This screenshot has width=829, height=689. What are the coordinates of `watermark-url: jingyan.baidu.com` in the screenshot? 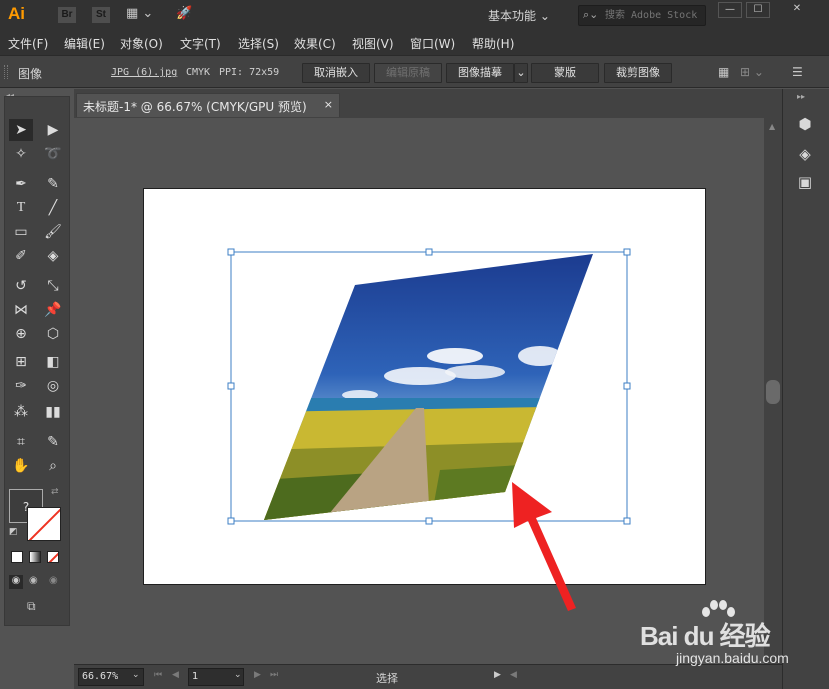 It's located at (732, 658).